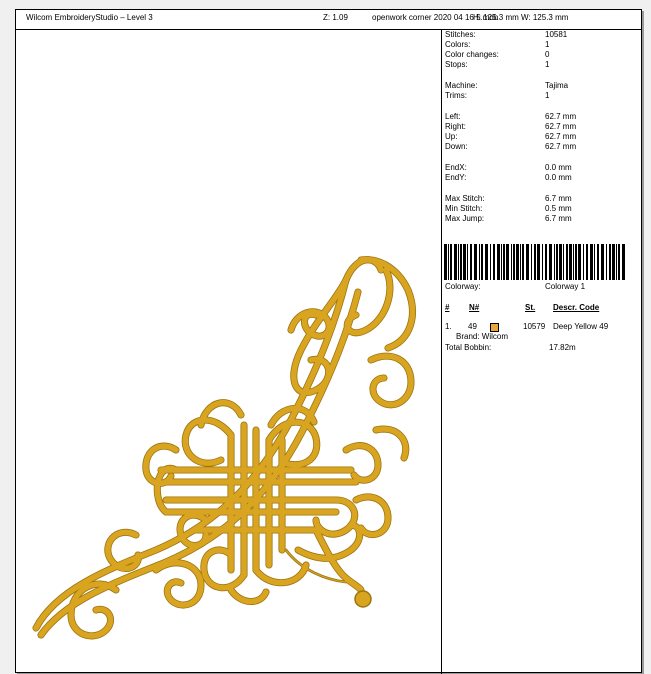  I want to click on bobbin-label: Total Bobbin:, so click(468, 347).